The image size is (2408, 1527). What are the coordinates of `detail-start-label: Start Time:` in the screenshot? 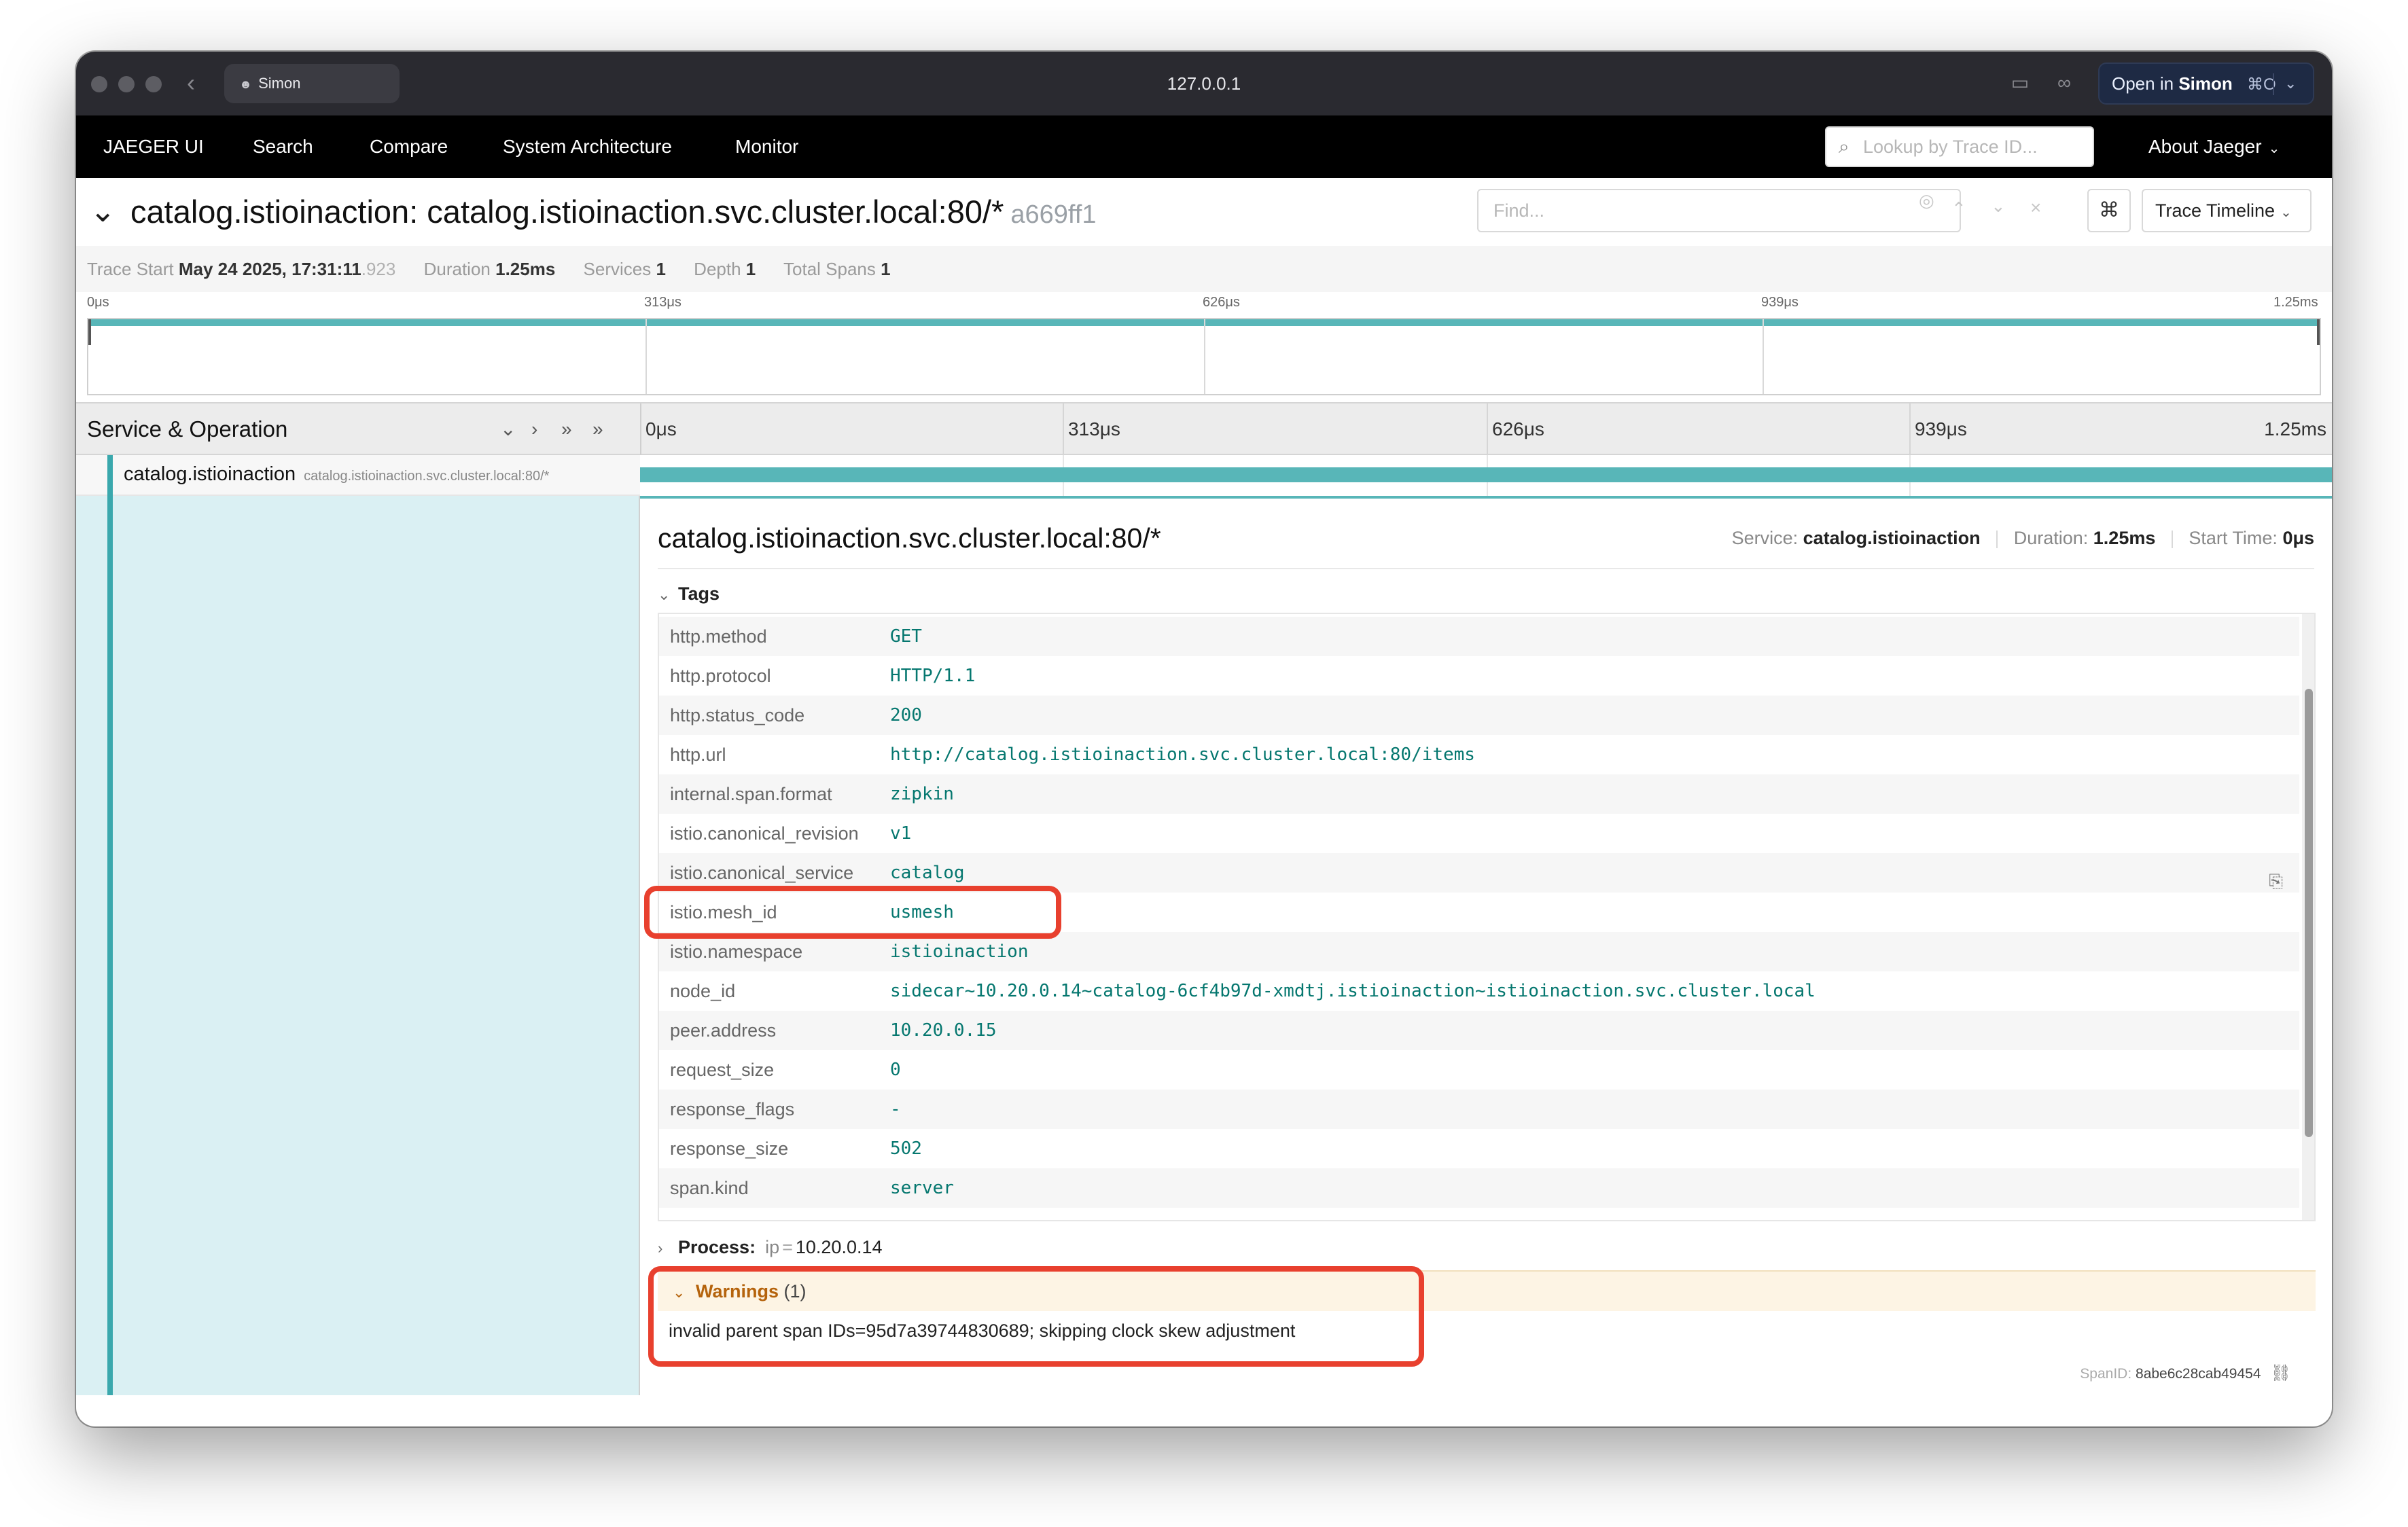 It's located at (2233, 538).